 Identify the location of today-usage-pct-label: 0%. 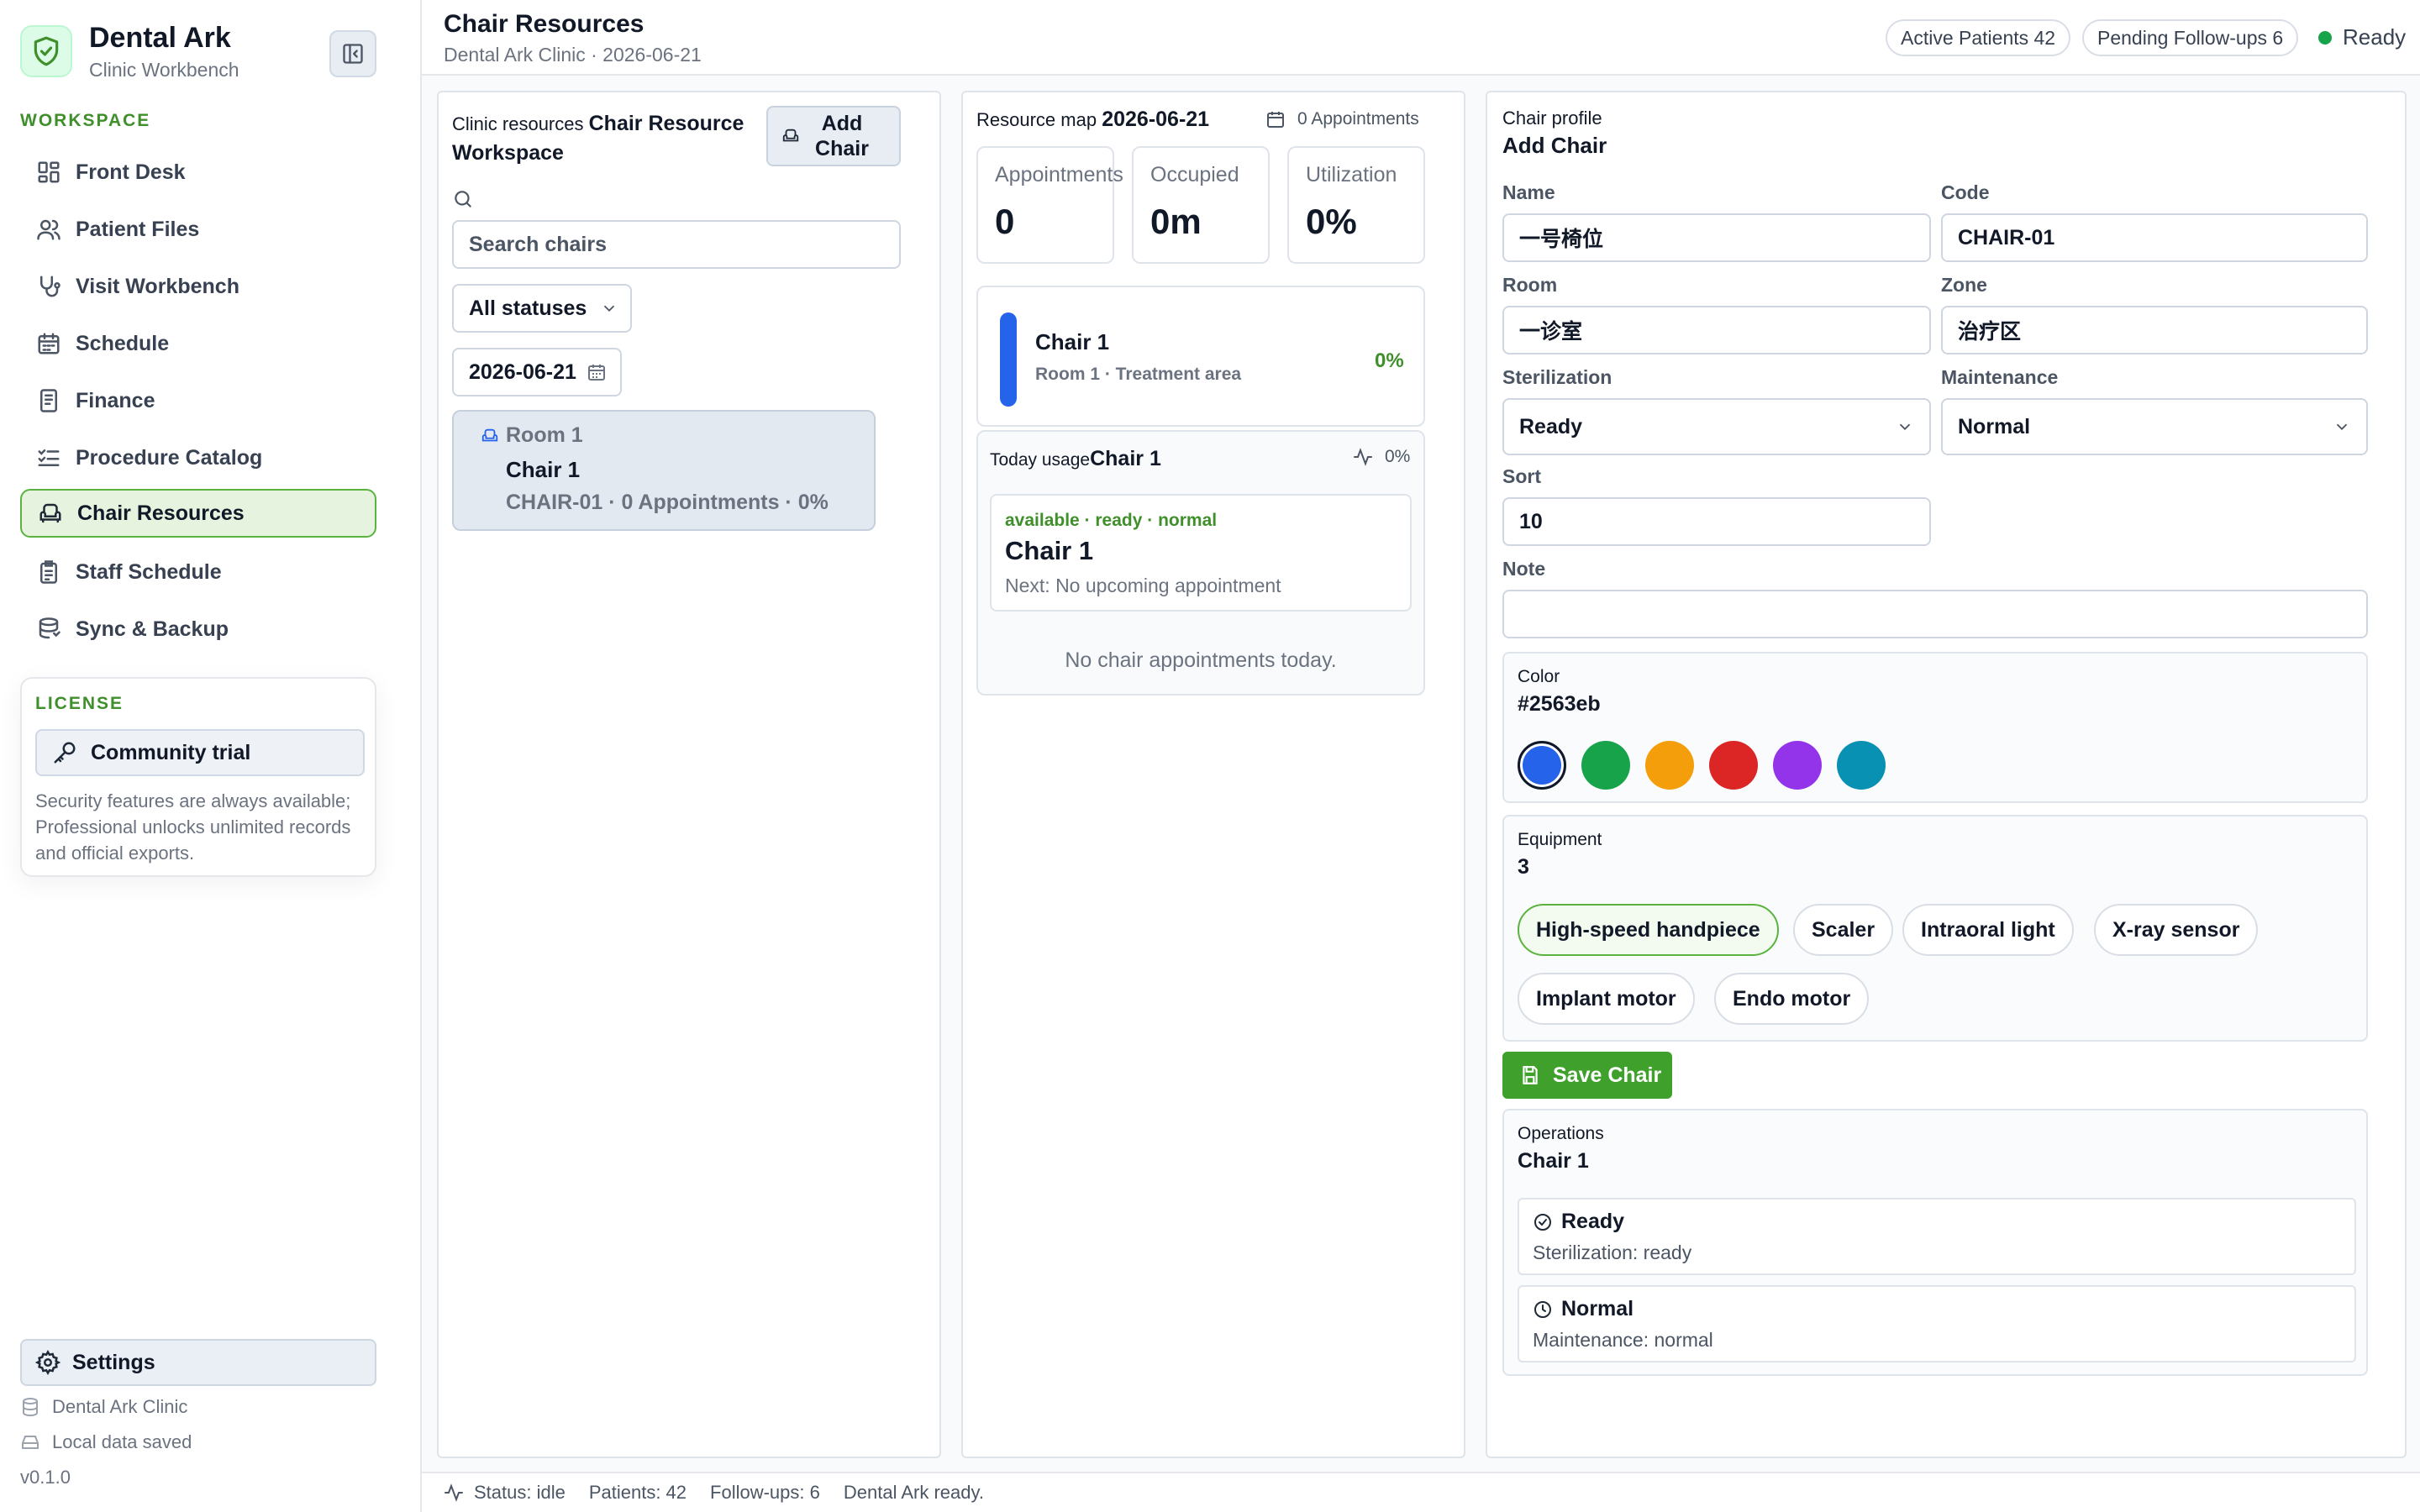
(1398, 456).